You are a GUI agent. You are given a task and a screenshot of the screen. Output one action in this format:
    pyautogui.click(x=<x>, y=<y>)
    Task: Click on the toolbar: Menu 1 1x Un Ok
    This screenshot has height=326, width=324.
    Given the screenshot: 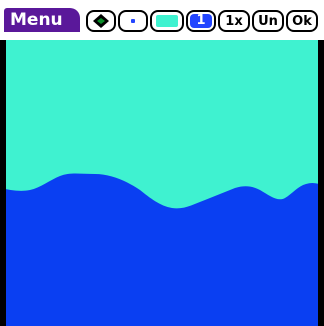 What is the action you would take?
    pyautogui.click(x=162, y=20)
    